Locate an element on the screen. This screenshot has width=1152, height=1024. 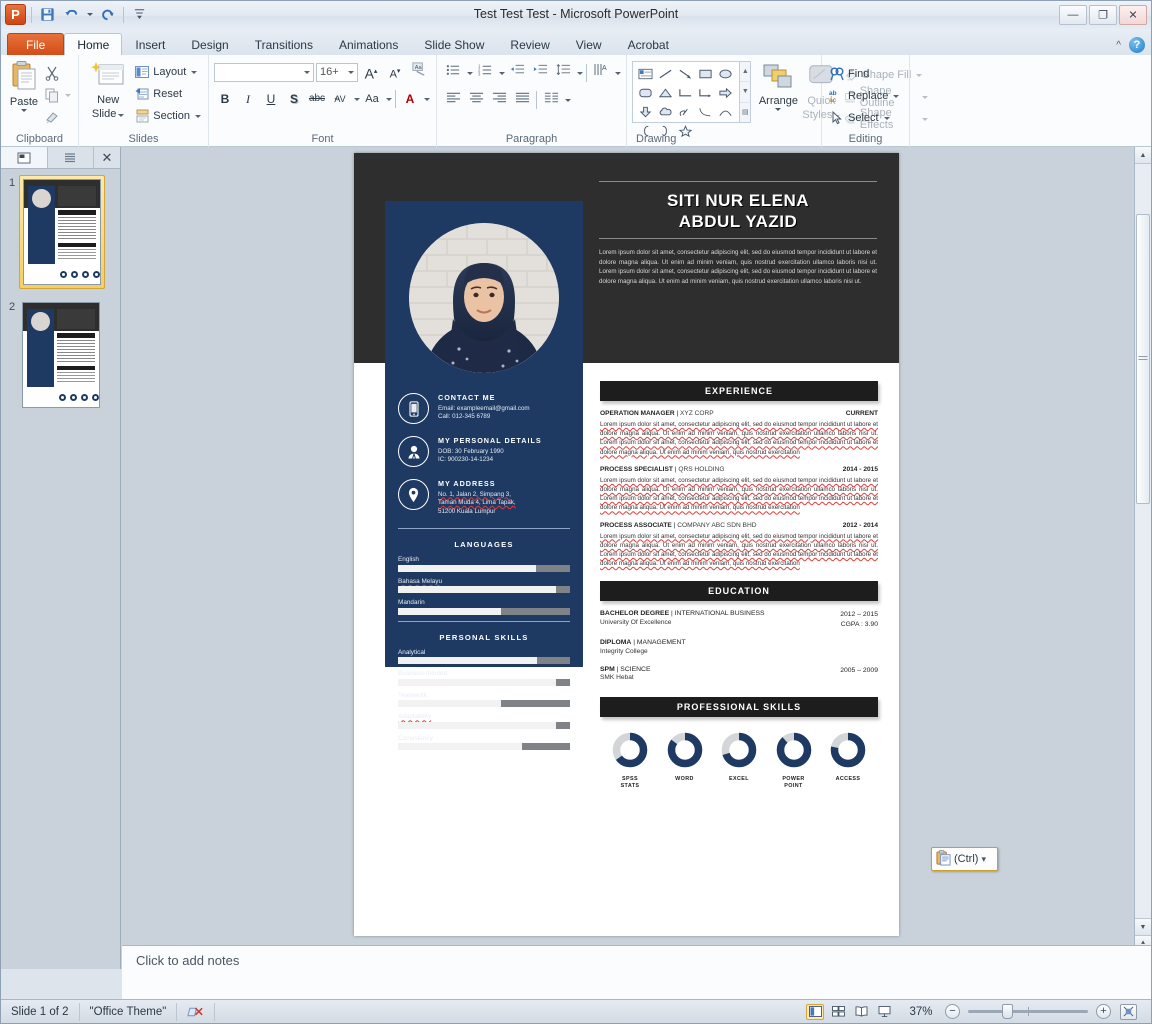
justify-button is located at coordinates (522, 100).